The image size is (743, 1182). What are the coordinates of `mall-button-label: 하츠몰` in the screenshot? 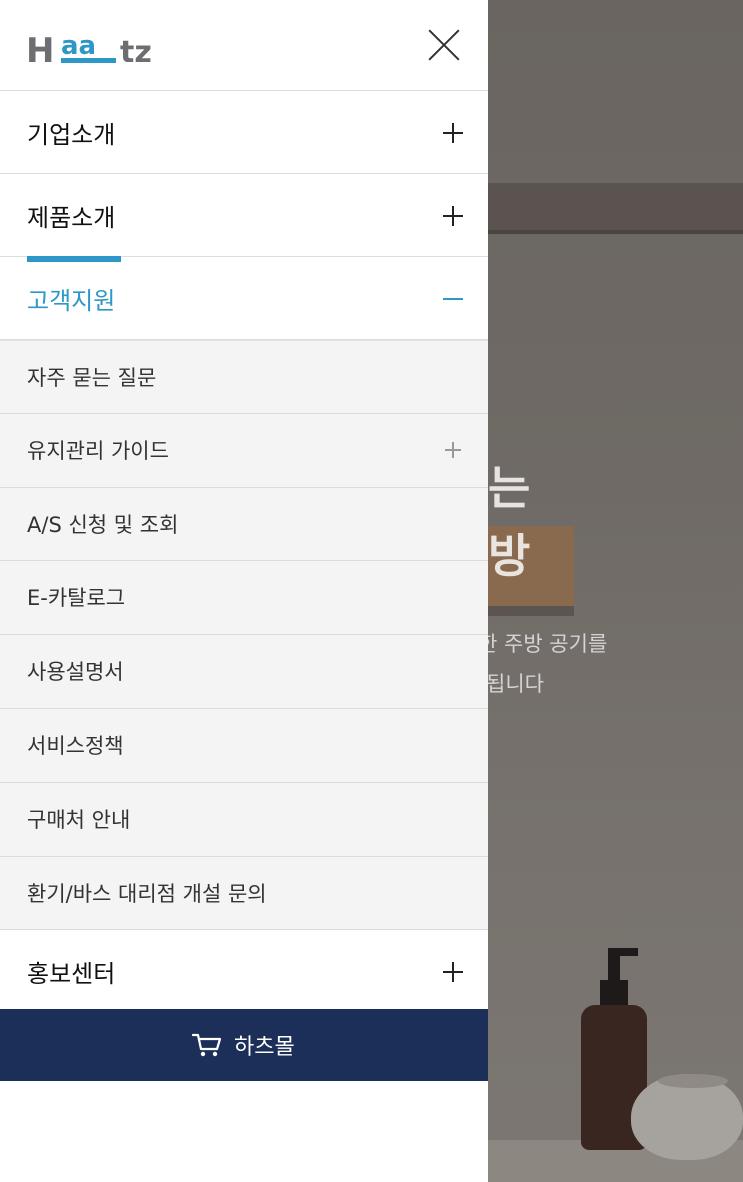 It's located at (264, 1047).